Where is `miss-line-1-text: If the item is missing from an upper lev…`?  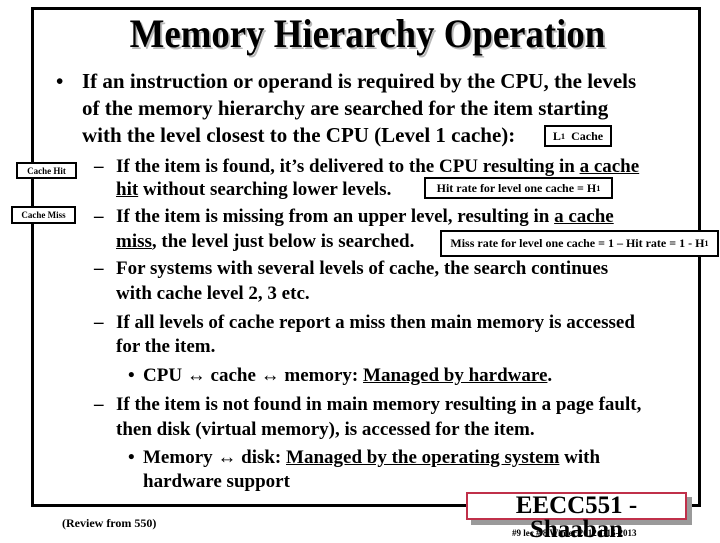 miss-line-1-text: If the item is missing from an upper lev… is located at coordinates (335, 216).